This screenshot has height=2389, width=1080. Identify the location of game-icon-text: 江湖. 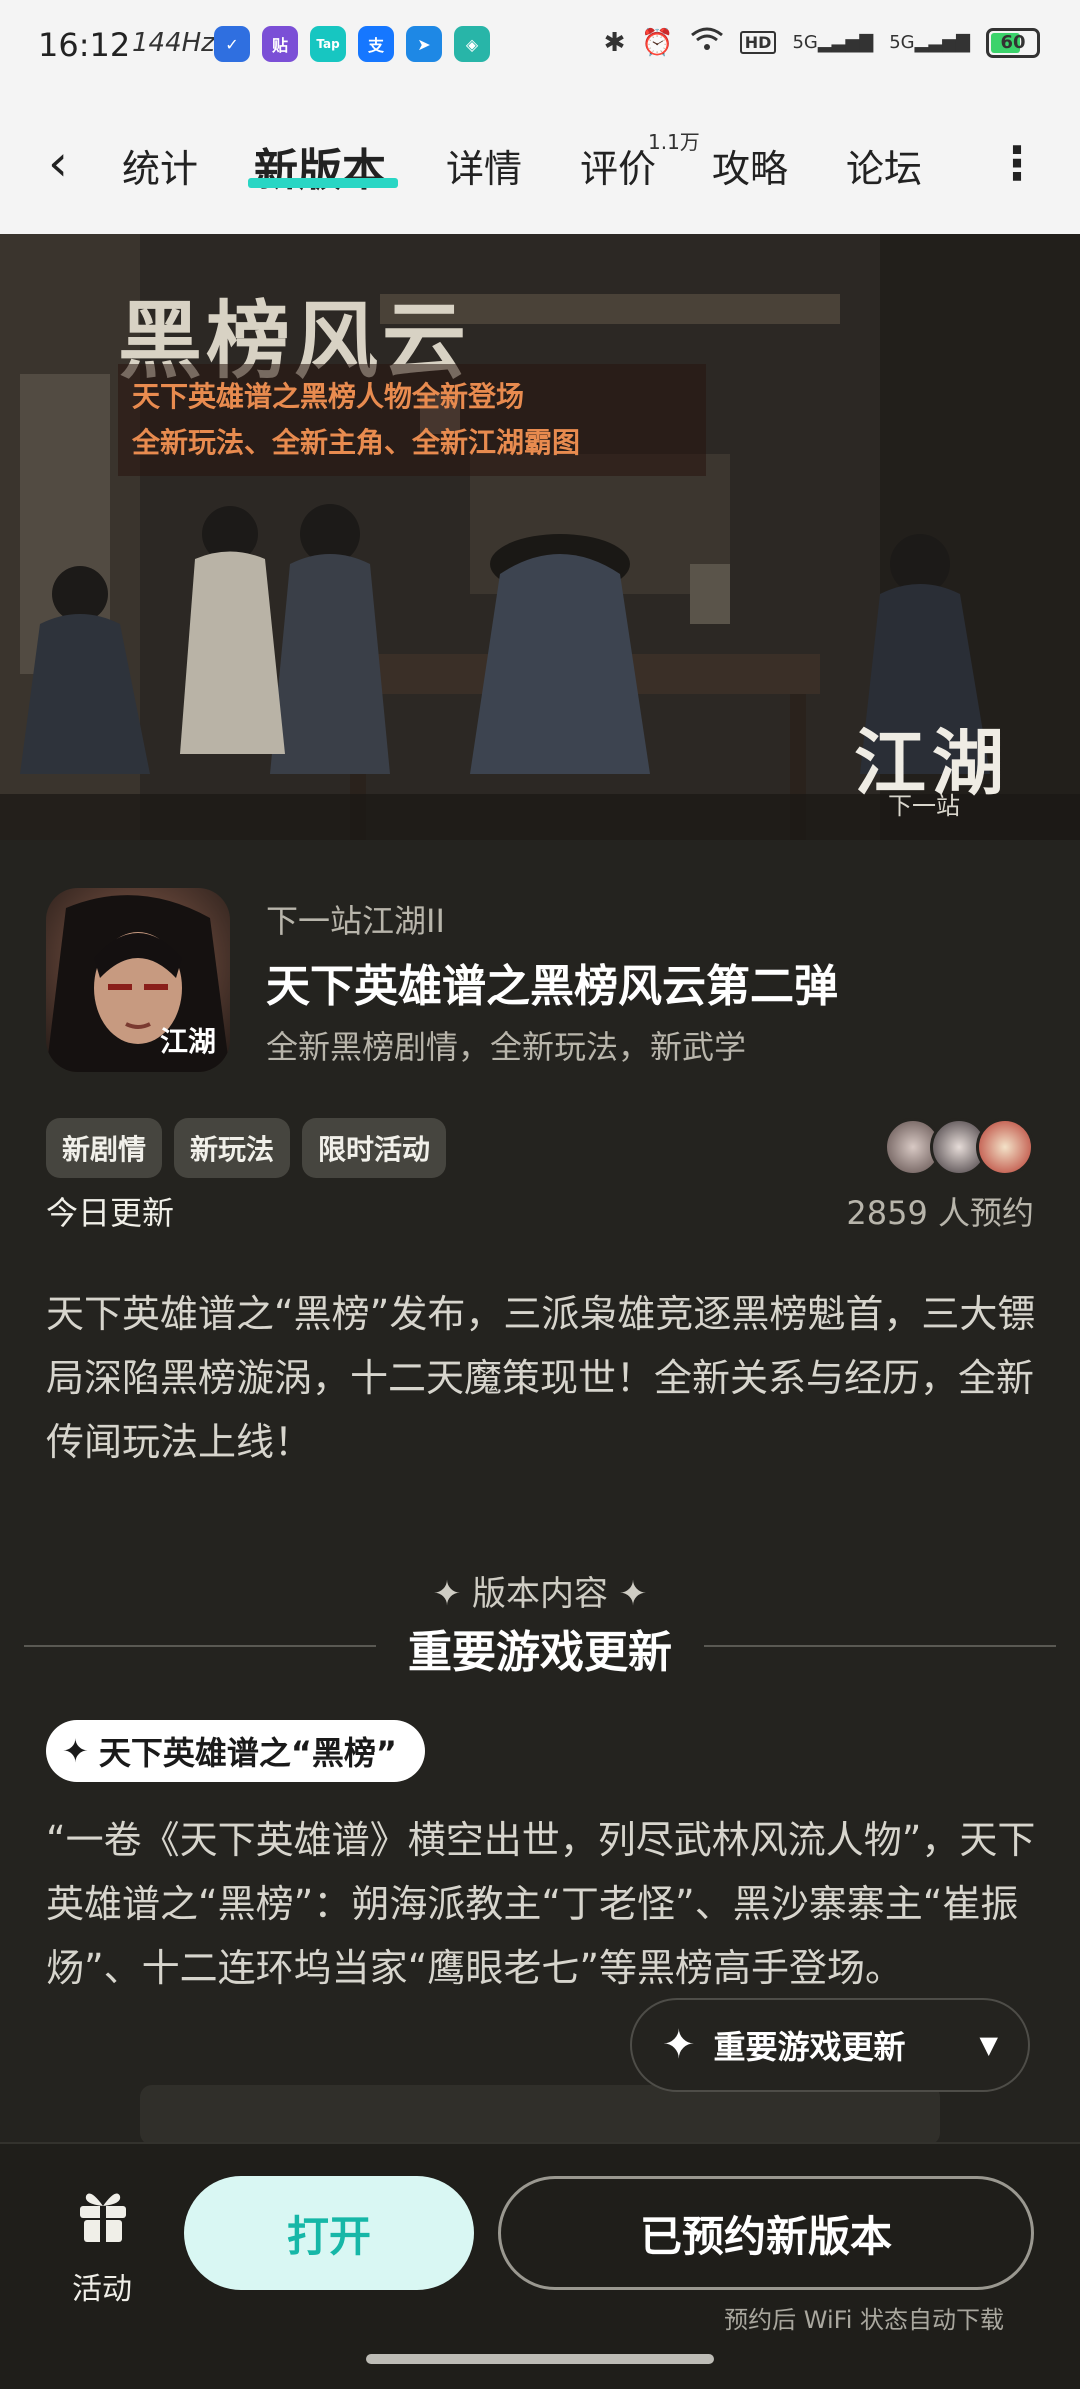
(187, 1041).